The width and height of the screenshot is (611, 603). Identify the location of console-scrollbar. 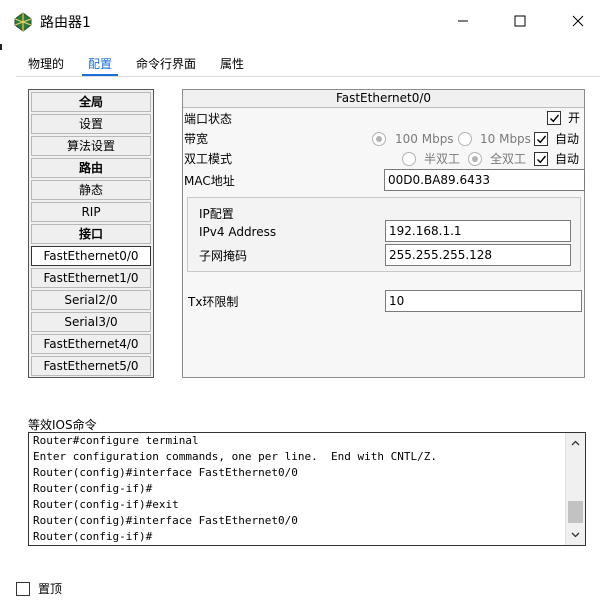
(575, 489).